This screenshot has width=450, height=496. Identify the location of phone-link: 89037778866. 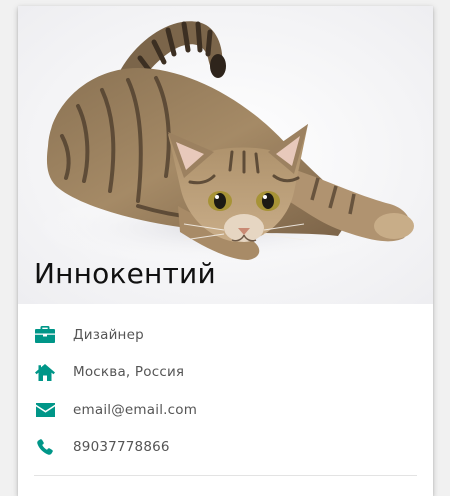
(121, 447).